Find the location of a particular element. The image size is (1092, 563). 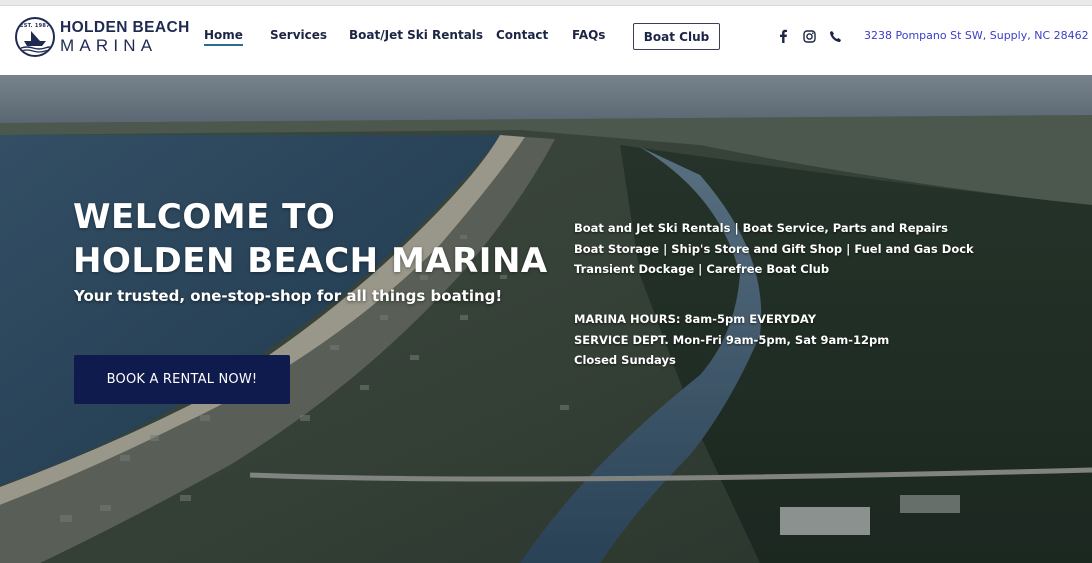

instagram-icon is located at coordinates (809, 36).